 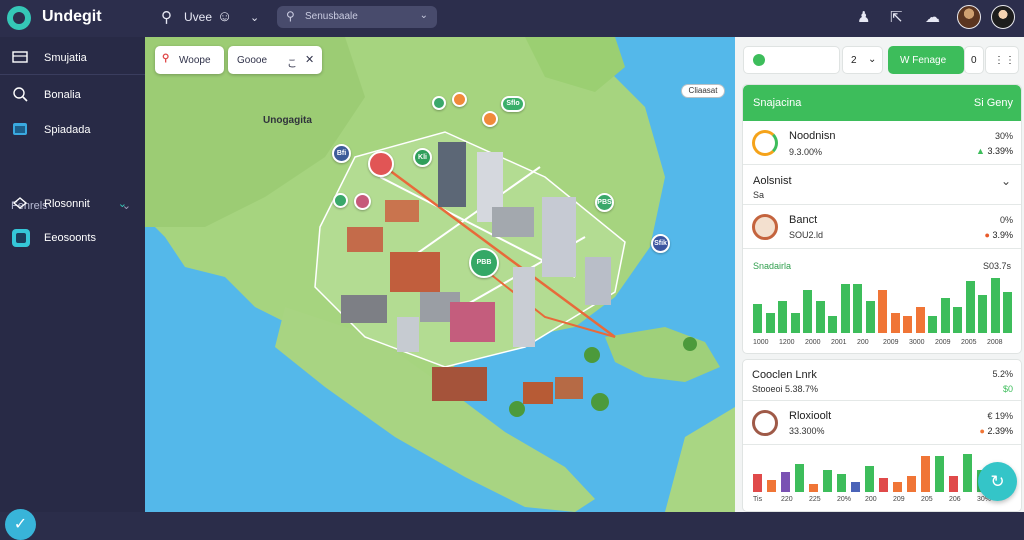 I want to click on chart-x-label: 2008, so click(x=995, y=342).